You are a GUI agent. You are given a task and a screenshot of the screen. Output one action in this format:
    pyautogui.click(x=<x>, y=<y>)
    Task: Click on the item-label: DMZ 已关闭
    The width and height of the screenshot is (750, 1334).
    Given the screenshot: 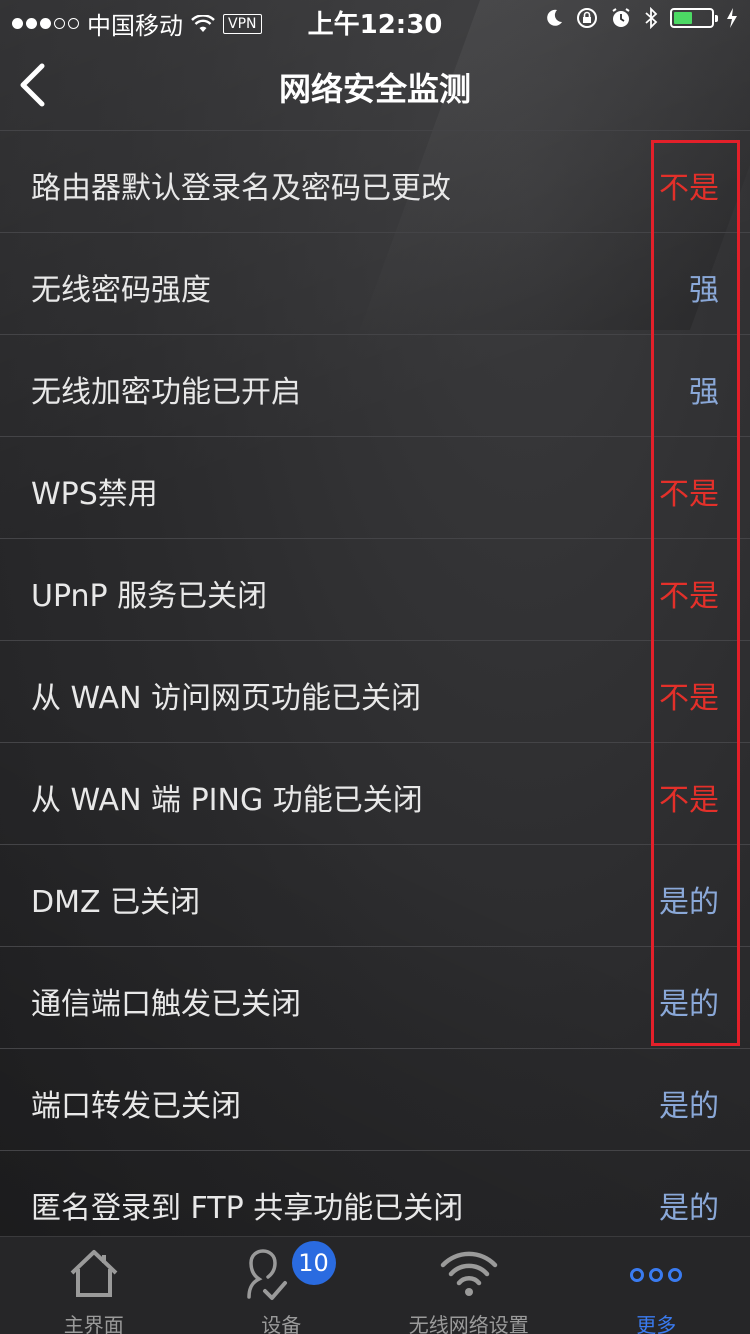 What is the action you would take?
    pyautogui.click(x=116, y=902)
    